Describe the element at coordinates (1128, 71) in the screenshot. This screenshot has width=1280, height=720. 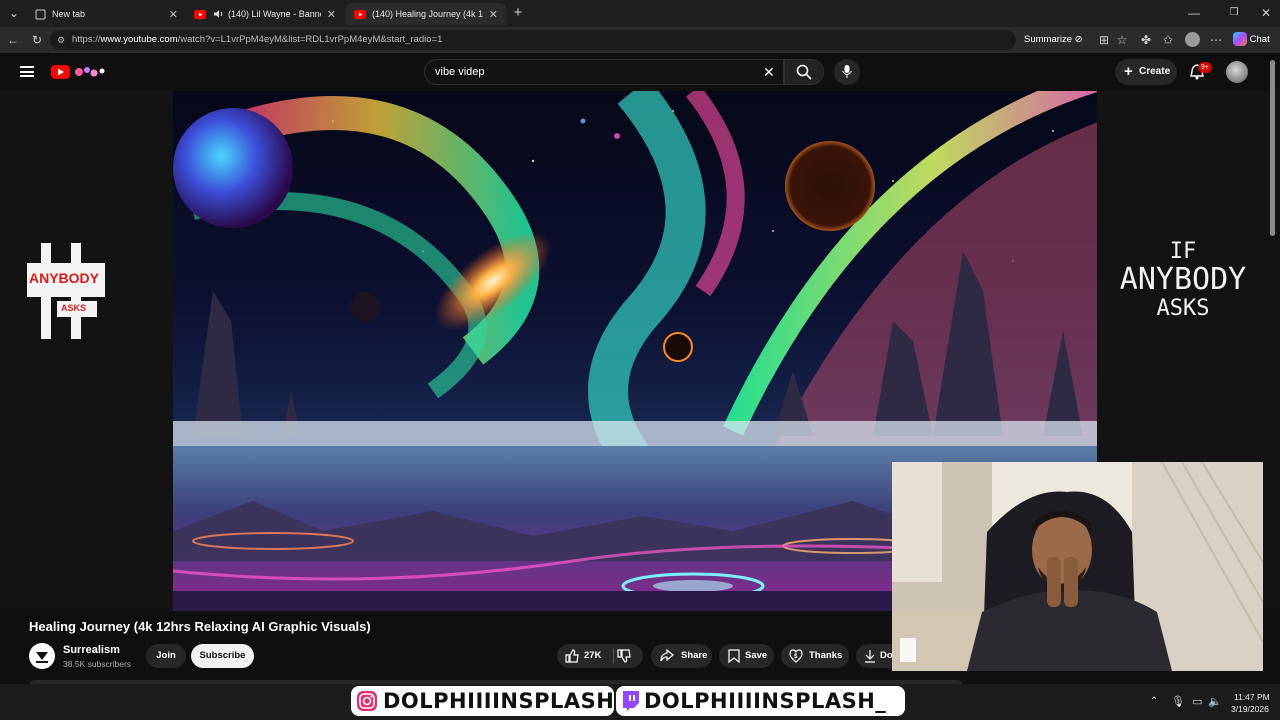
I see `plus-icon: +` at that location.